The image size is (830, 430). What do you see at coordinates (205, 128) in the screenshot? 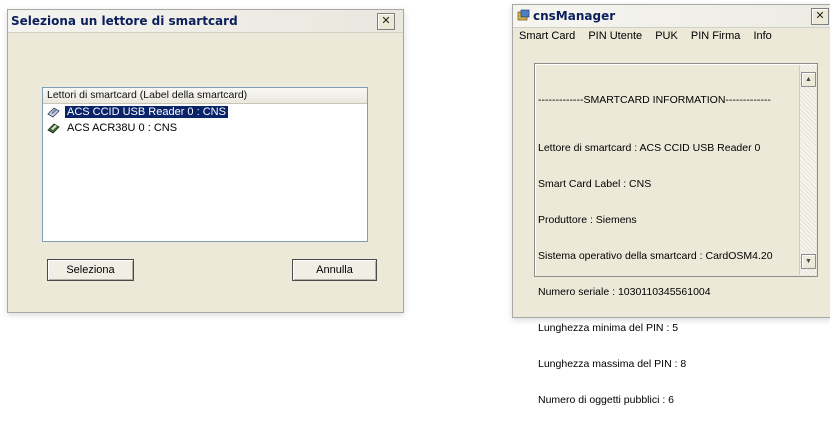
I see `reader-list-item: ACS ACR38U 0 : CNS` at bounding box center [205, 128].